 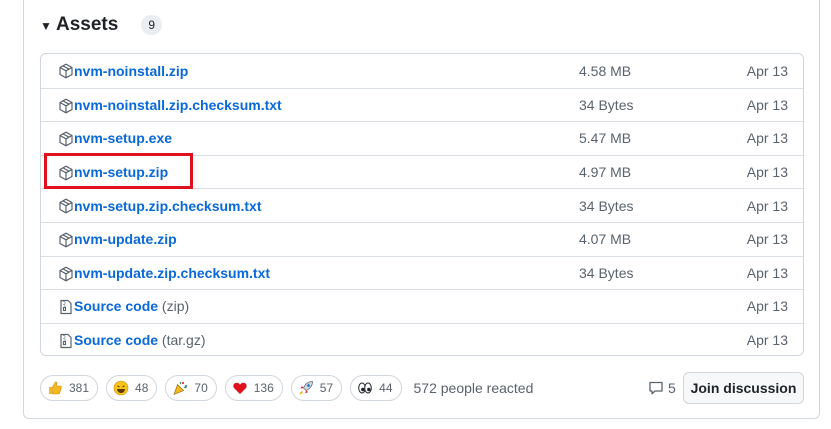 I want to click on asset-size: 4.07 MB, so click(x=605, y=239).